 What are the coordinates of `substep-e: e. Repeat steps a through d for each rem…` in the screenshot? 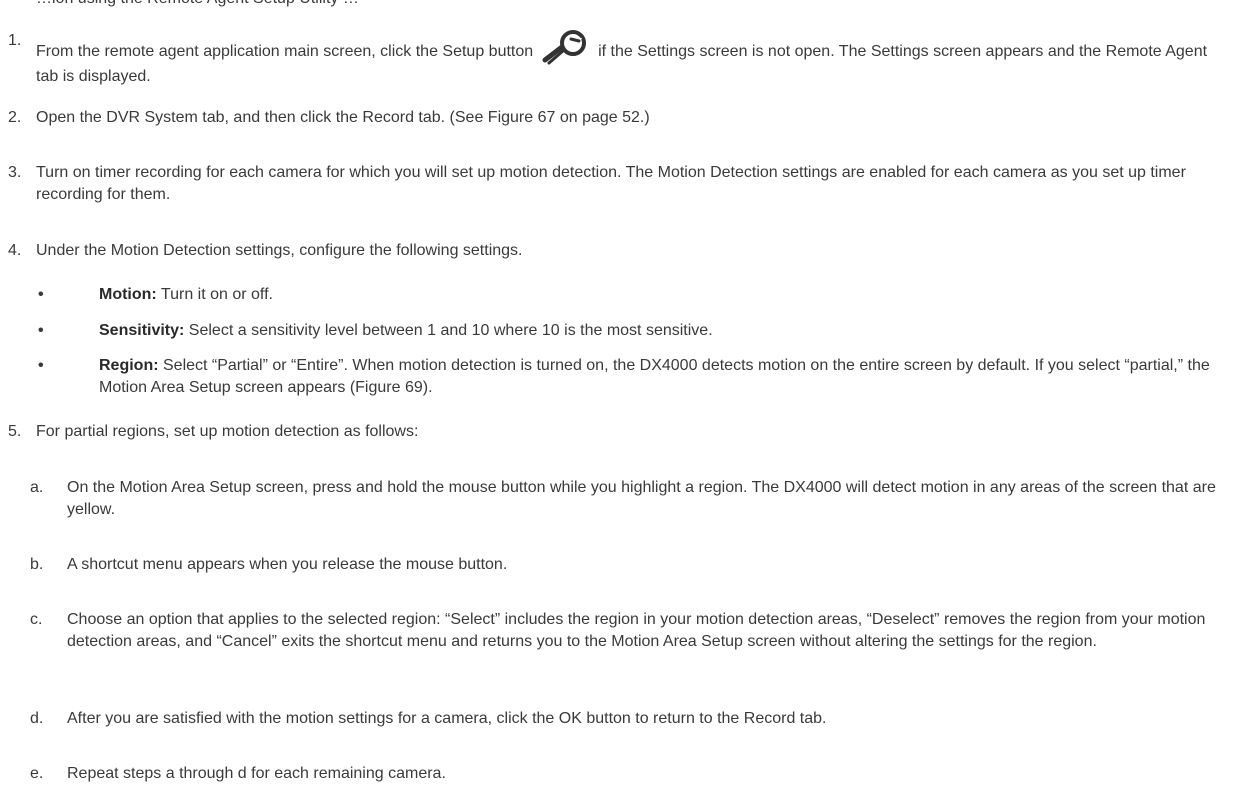 It's located at (630, 774).